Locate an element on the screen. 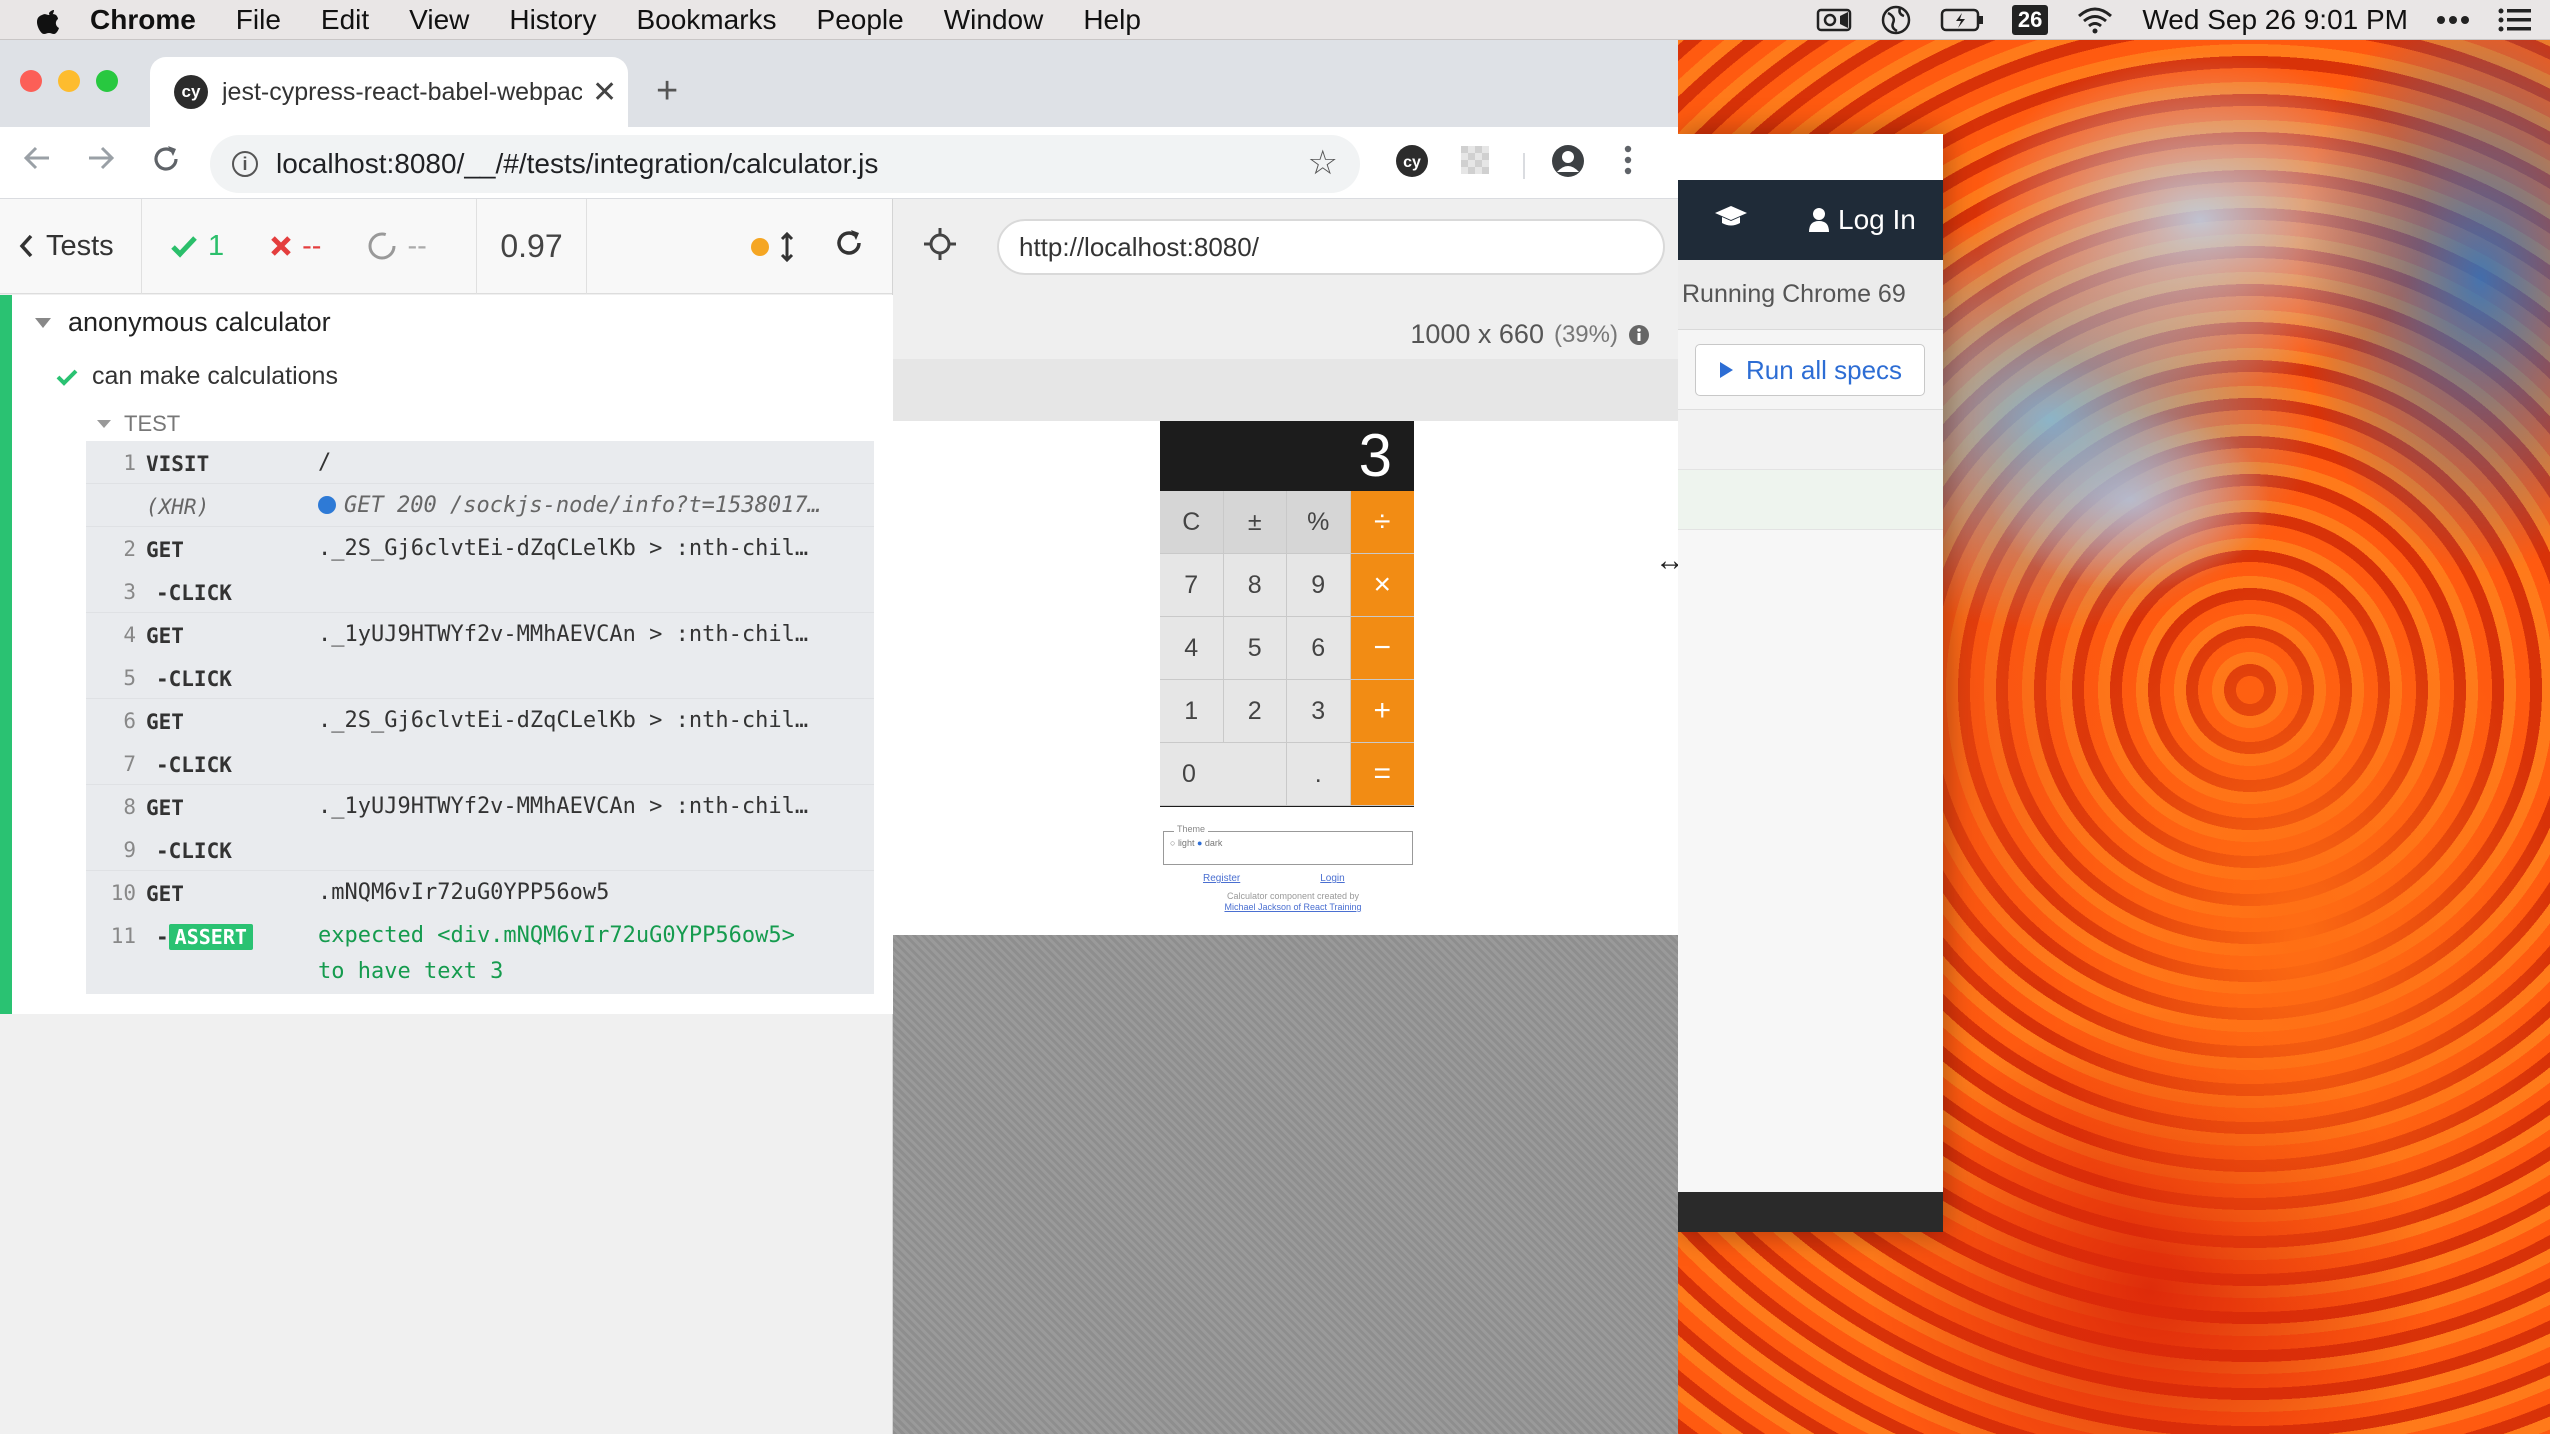 Image resolution: width=2550 pixels, height=1434 pixels. command-row: 10 GET .mNQM6vIr72uG0YPP56ow5 is located at coordinates (480, 892).